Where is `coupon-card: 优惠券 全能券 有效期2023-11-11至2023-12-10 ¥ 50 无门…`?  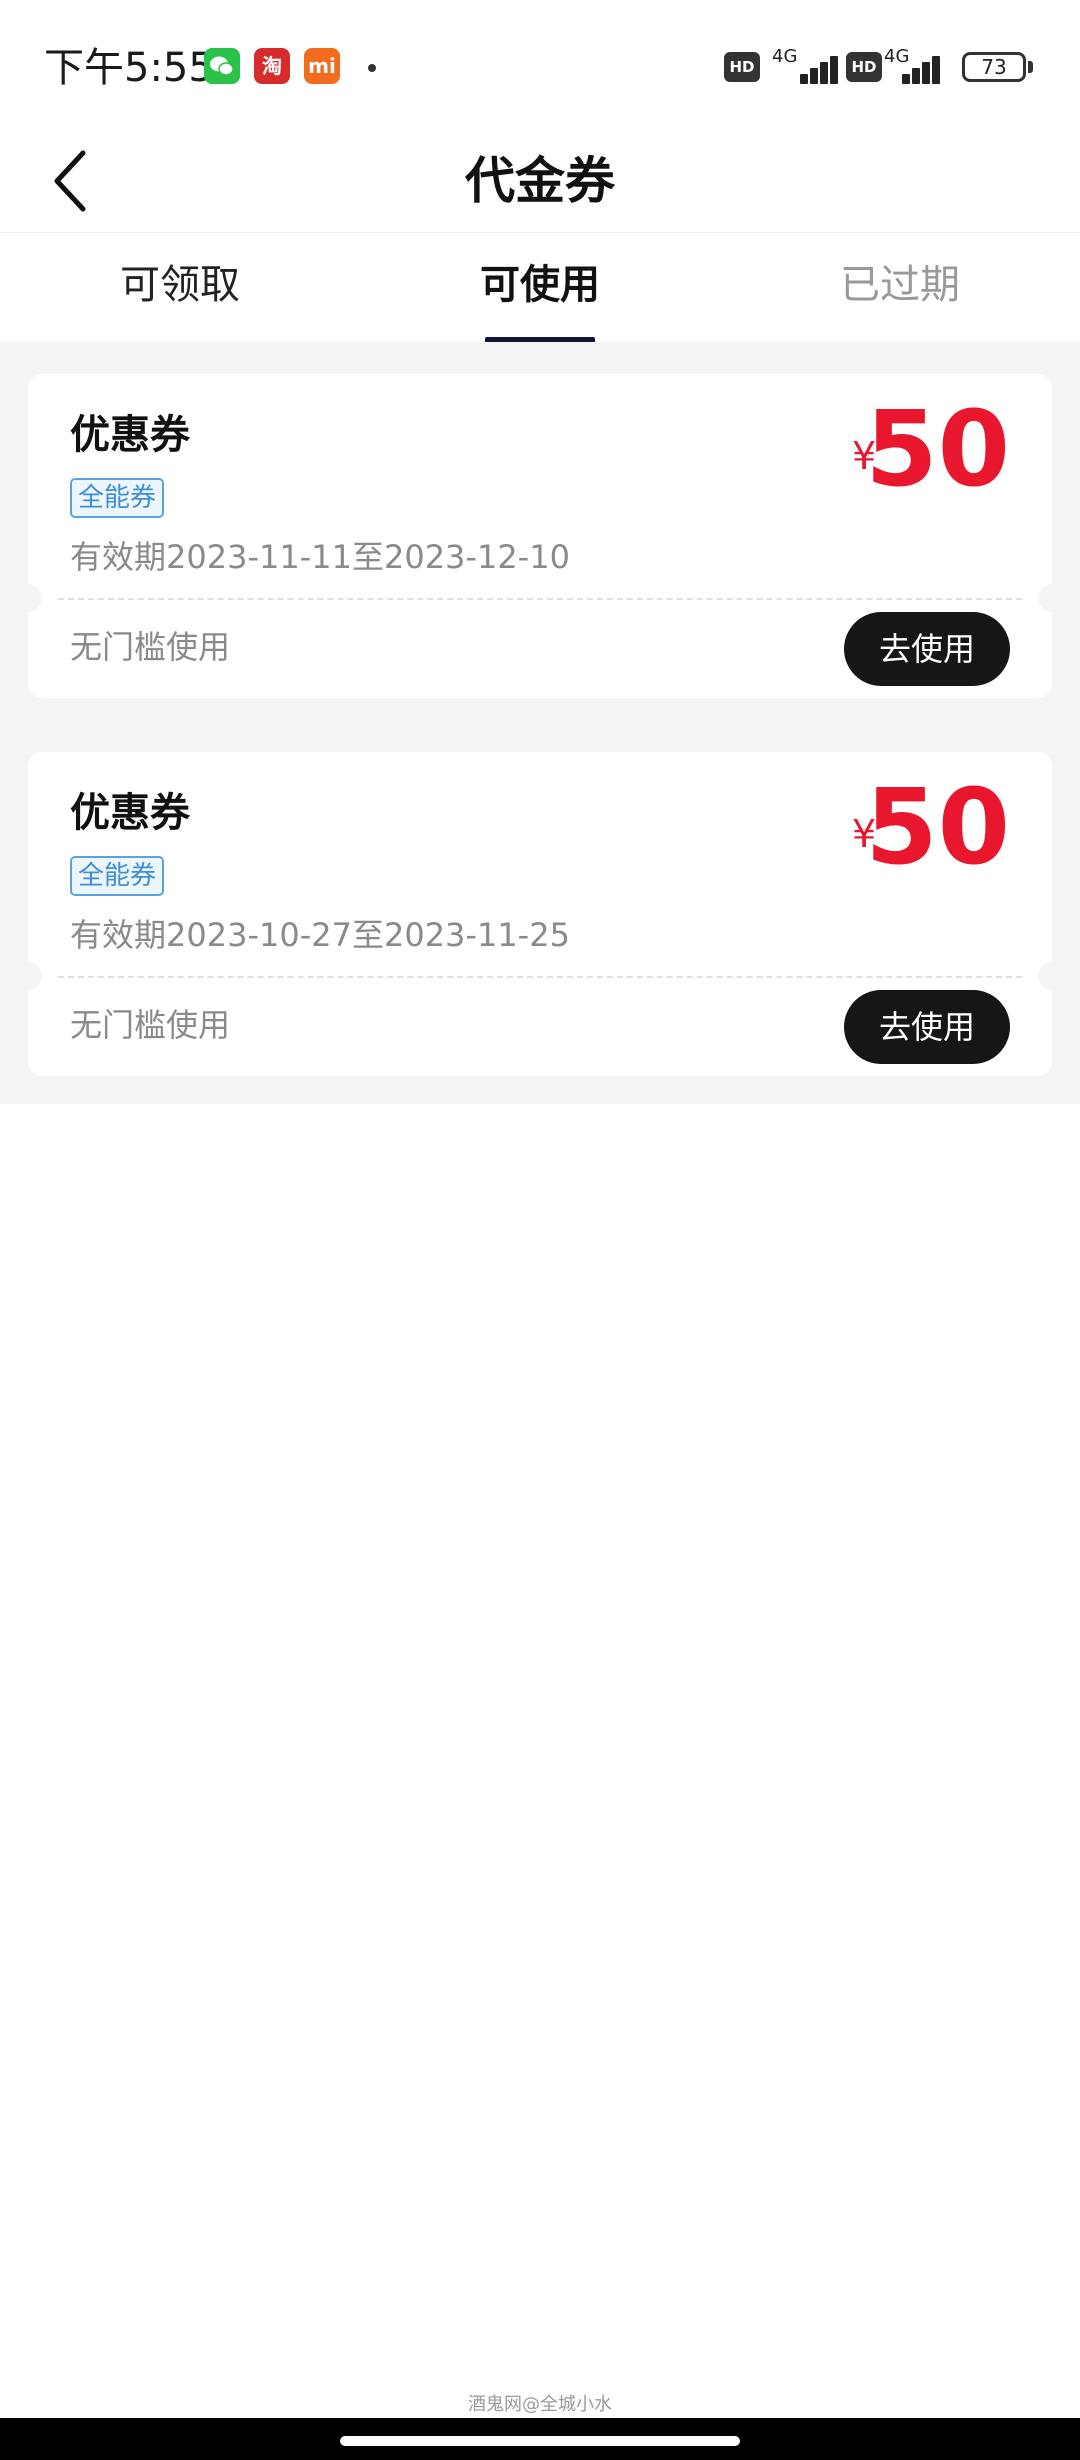 coupon-card: 优惠券 全能券 有效期2023-11-11至2023-12-10 ¥ 50 无门… is located at coordinates (540, 536).